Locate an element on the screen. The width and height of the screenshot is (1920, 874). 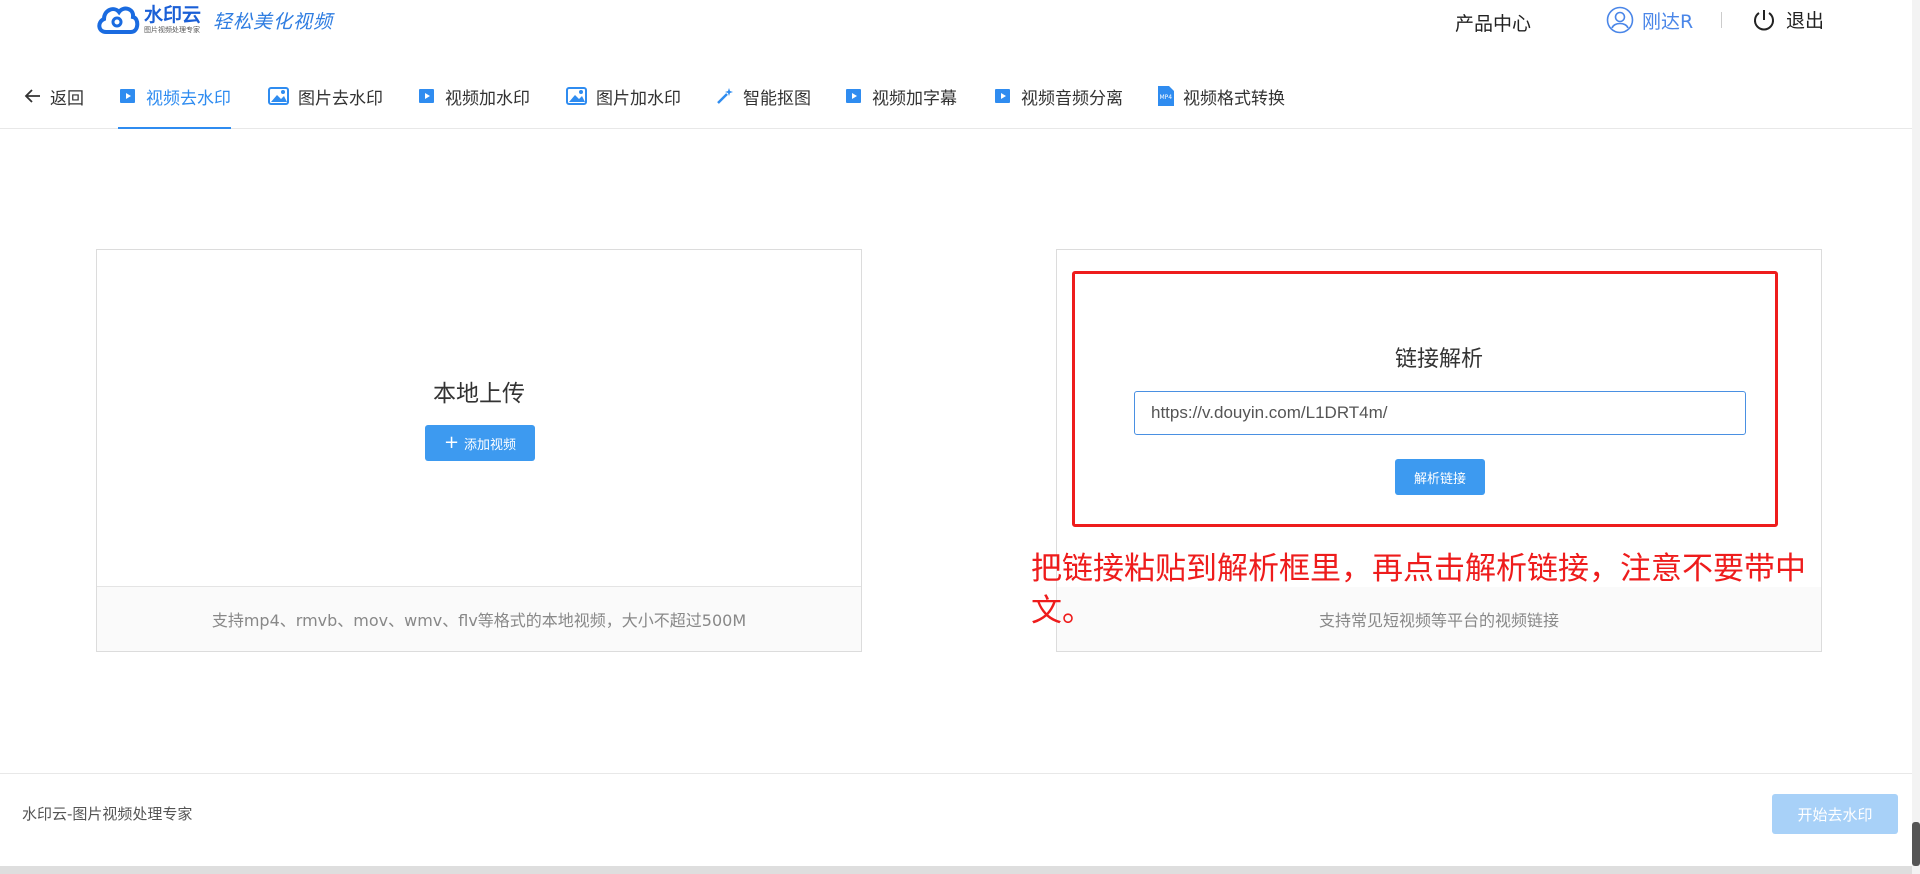
tab-video-add-watermark: 视频加水印 is located at coordinates (473, 96).